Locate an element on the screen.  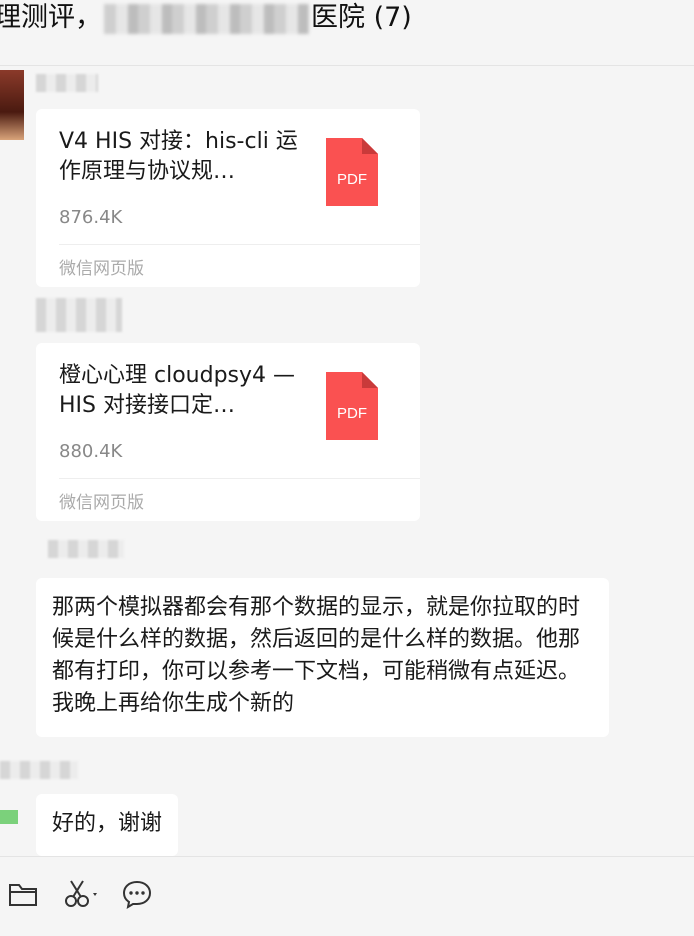
file-size: 880.4K is located at coordinates (91, 451).